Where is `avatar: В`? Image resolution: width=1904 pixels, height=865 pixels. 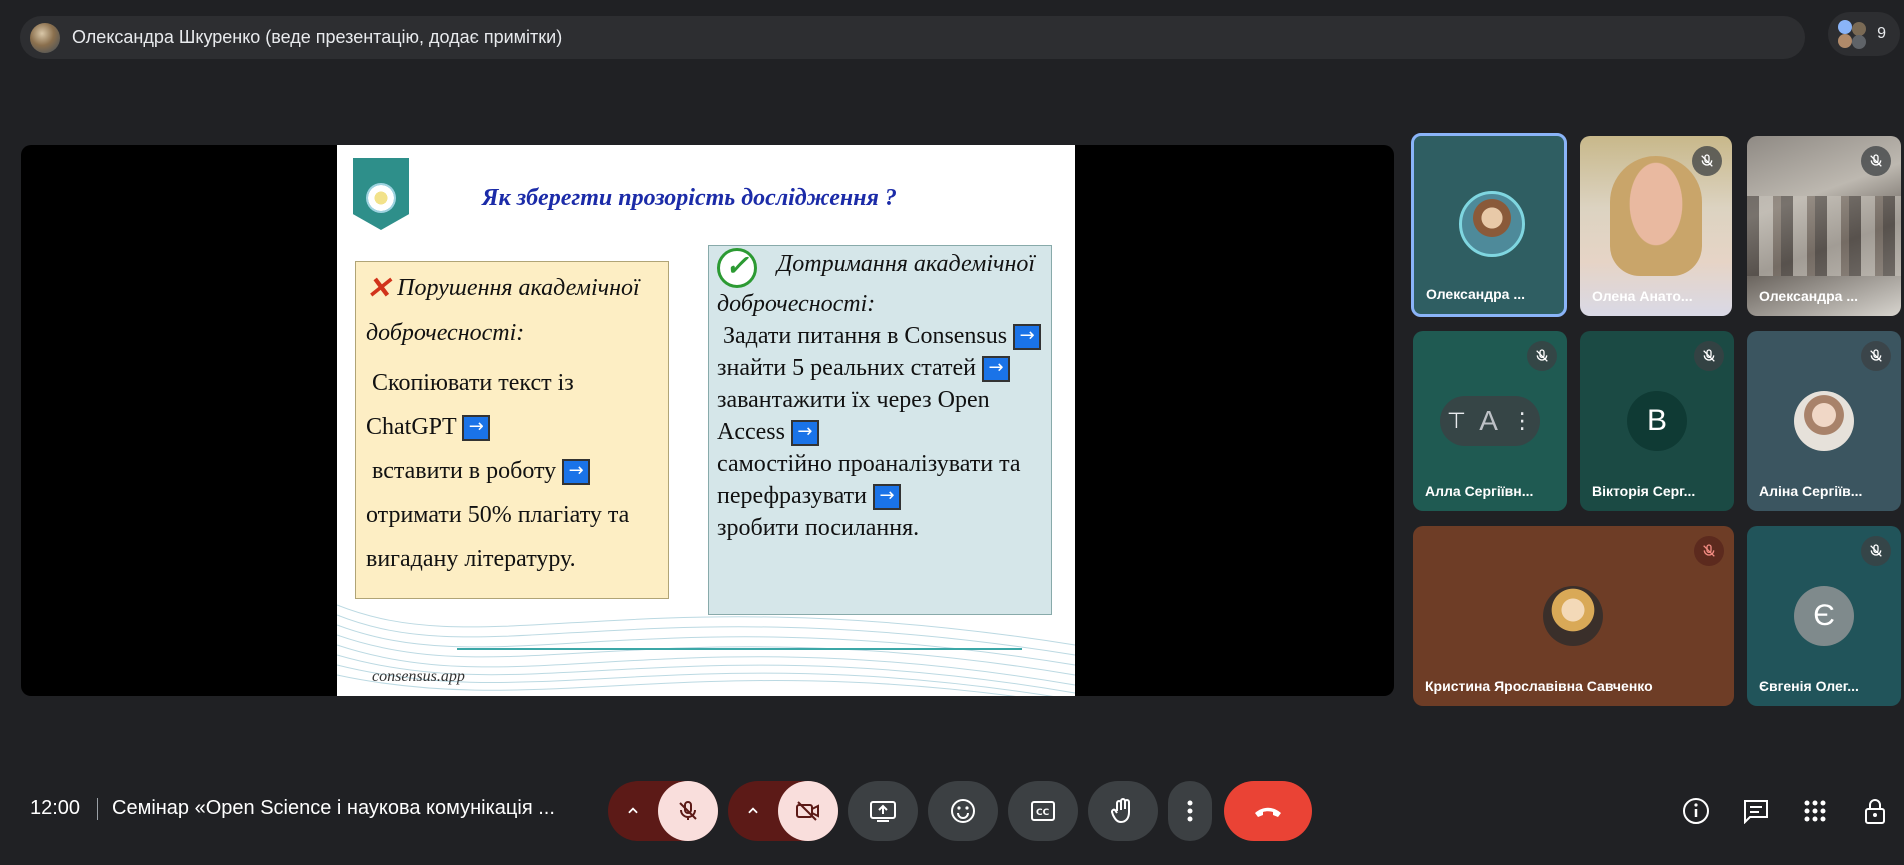 avatar: В is located at coordinates (1657, 421).